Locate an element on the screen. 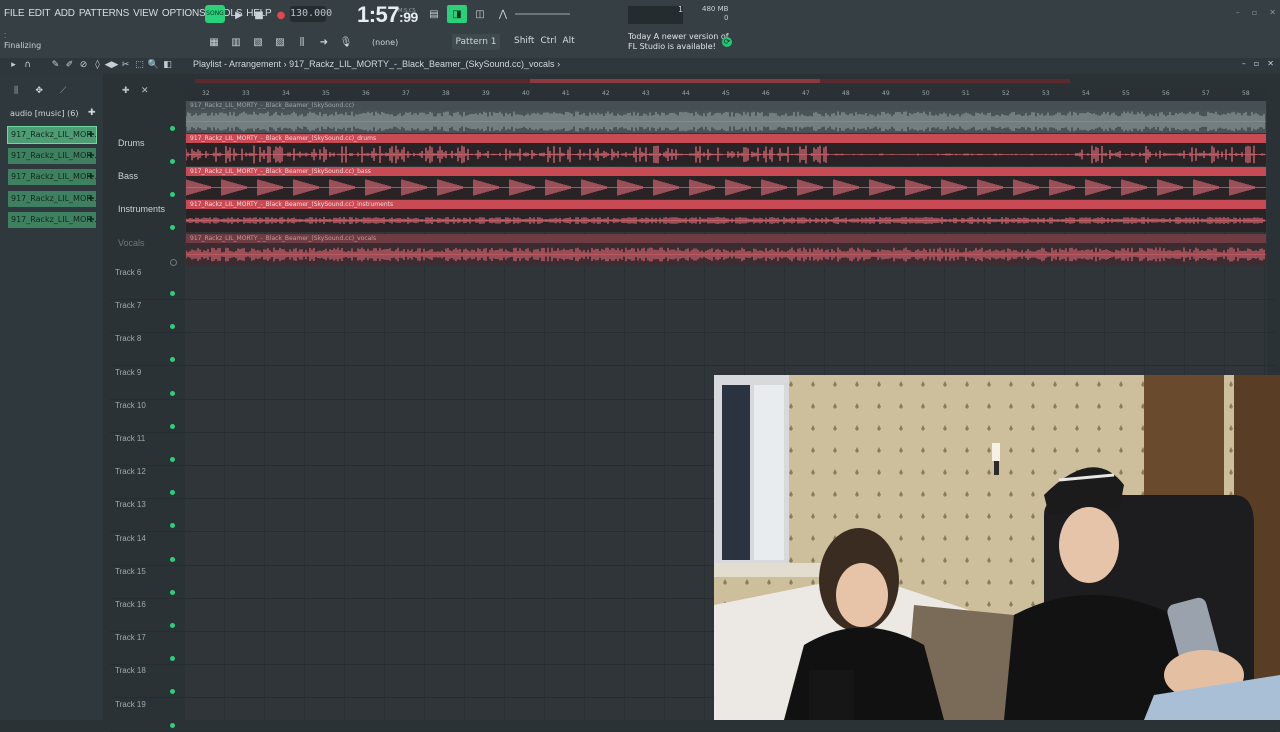 The height and width of the screenshot is (732, 1280). menu-patterns: PATTERNS is located at coordinates (104, 13).